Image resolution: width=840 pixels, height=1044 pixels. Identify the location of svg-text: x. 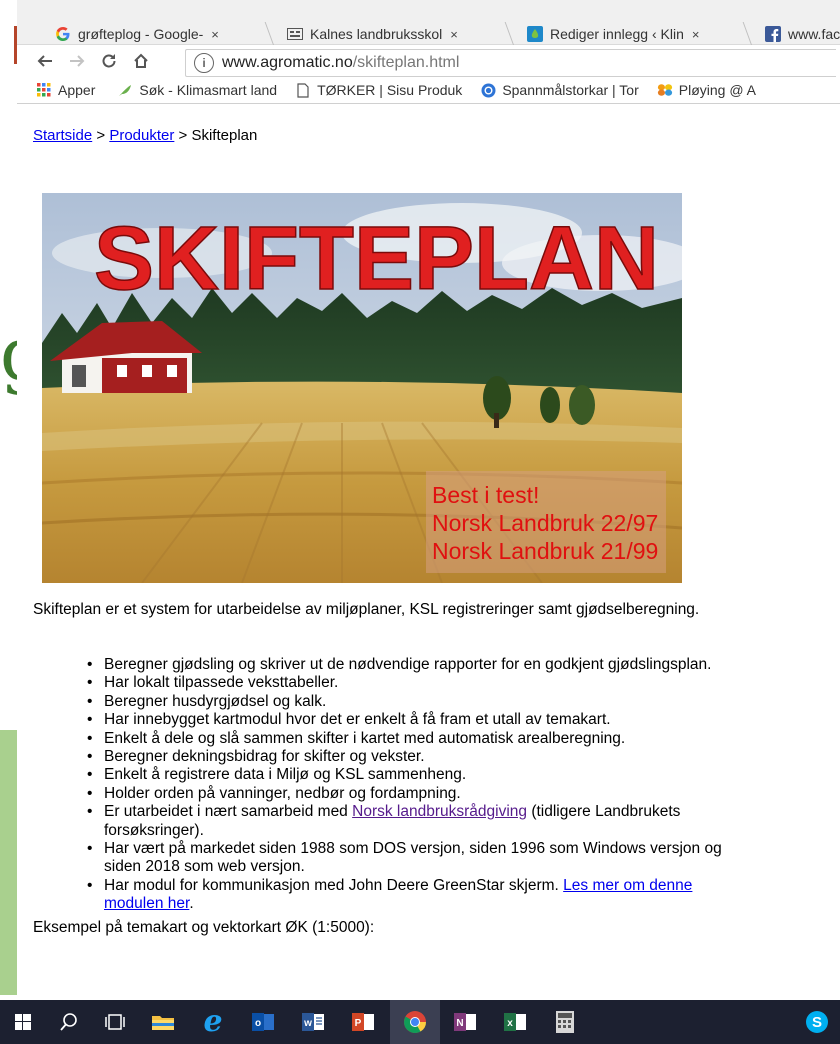
(510, 1023).